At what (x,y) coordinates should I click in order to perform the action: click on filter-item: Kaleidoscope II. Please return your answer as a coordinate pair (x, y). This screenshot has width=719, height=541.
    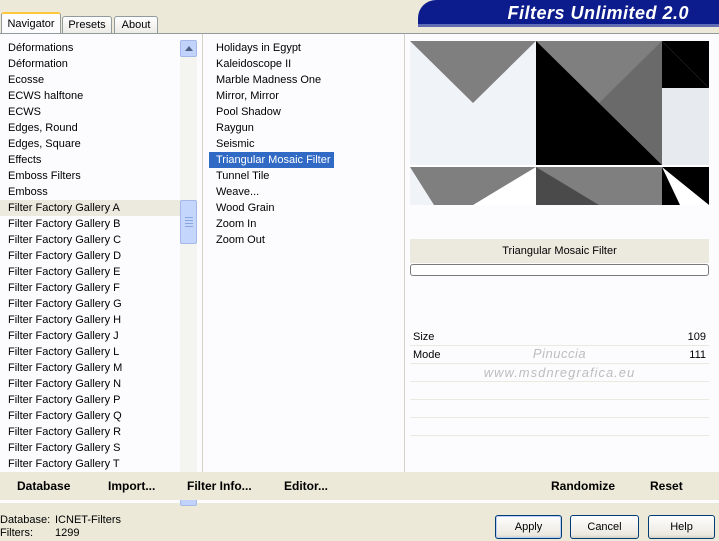
    Looking at the image, I should click on (251, 64).